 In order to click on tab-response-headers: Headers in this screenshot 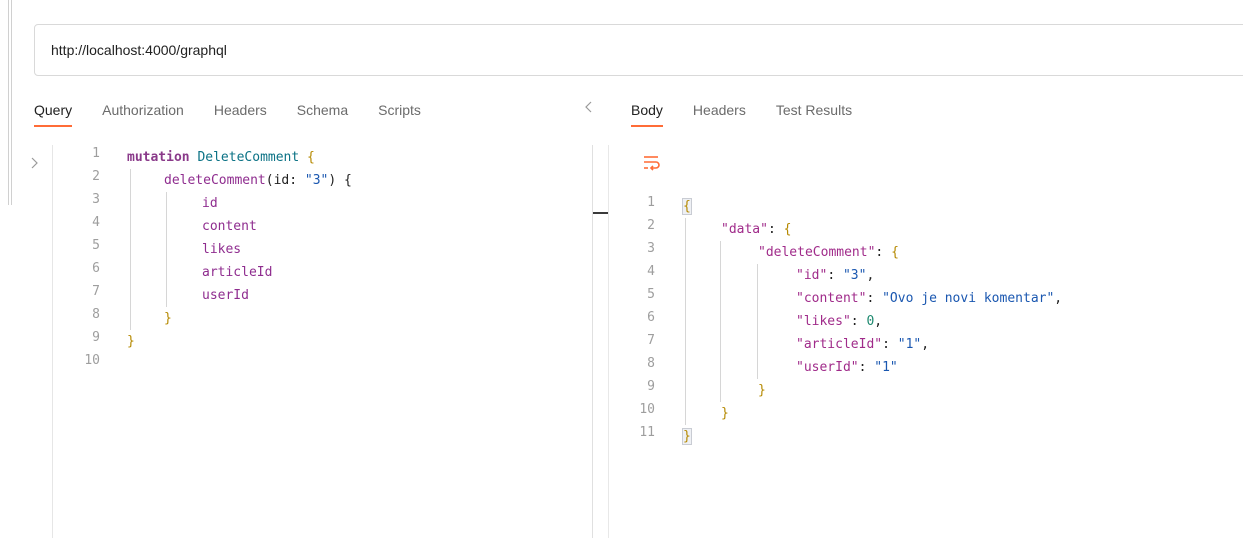, I will do `click(719, 110)`.